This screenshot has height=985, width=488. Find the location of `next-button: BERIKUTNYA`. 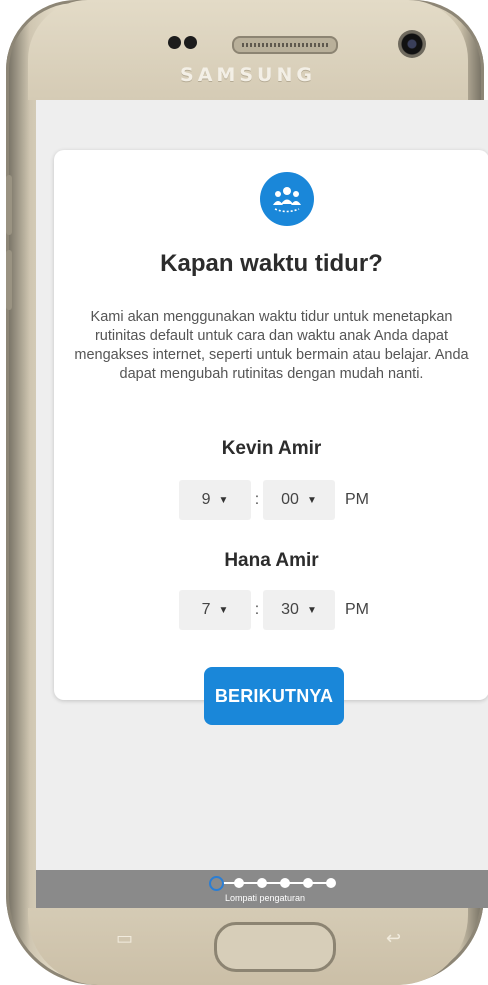

next-button: BERIKUTNYA is located at coordinates (274, 696).